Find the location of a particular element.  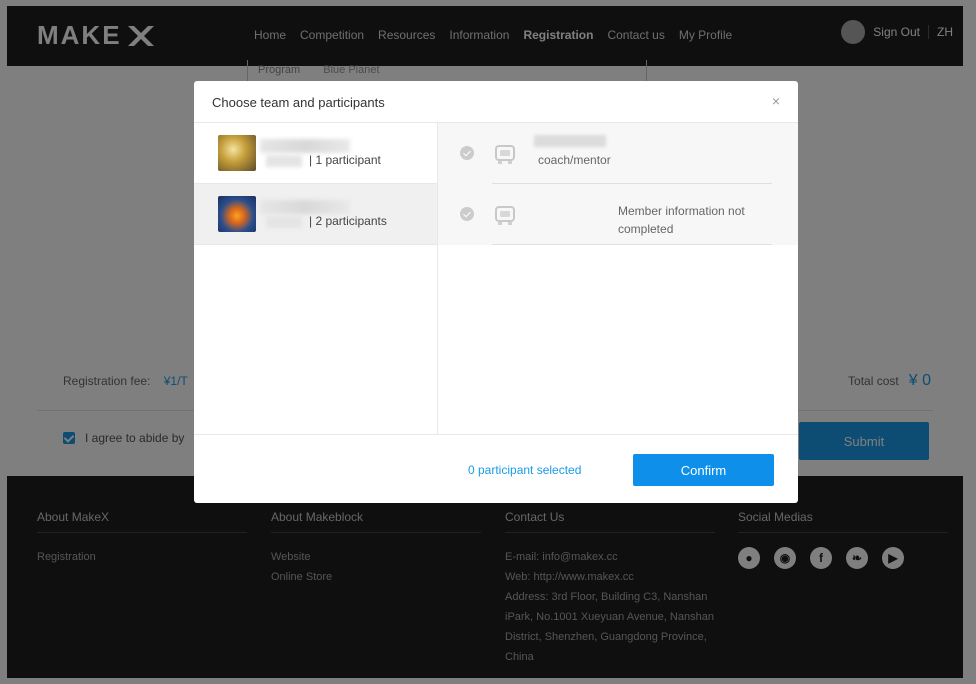

member-name-redacted is located at coordinates (570, 141).